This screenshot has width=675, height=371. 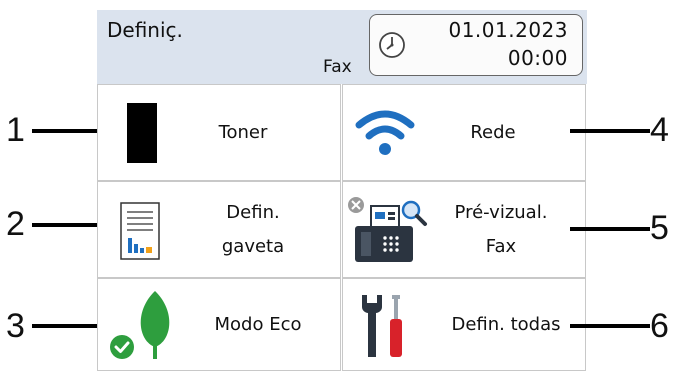 What do you see at coordinates (392, 47) in the screenshot?
I see `clock-icon` at bounding box center [392, 47].